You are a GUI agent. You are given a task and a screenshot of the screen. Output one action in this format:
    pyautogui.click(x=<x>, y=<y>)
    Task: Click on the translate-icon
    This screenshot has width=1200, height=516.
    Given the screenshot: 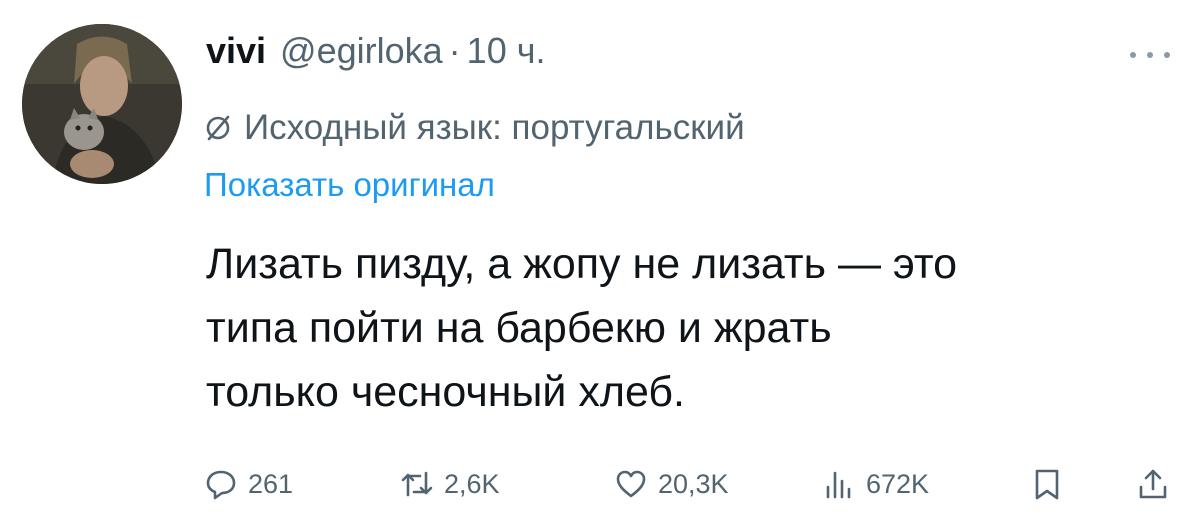 What is the action you would take?
    pyautogui.click(x=218, y=128)
    